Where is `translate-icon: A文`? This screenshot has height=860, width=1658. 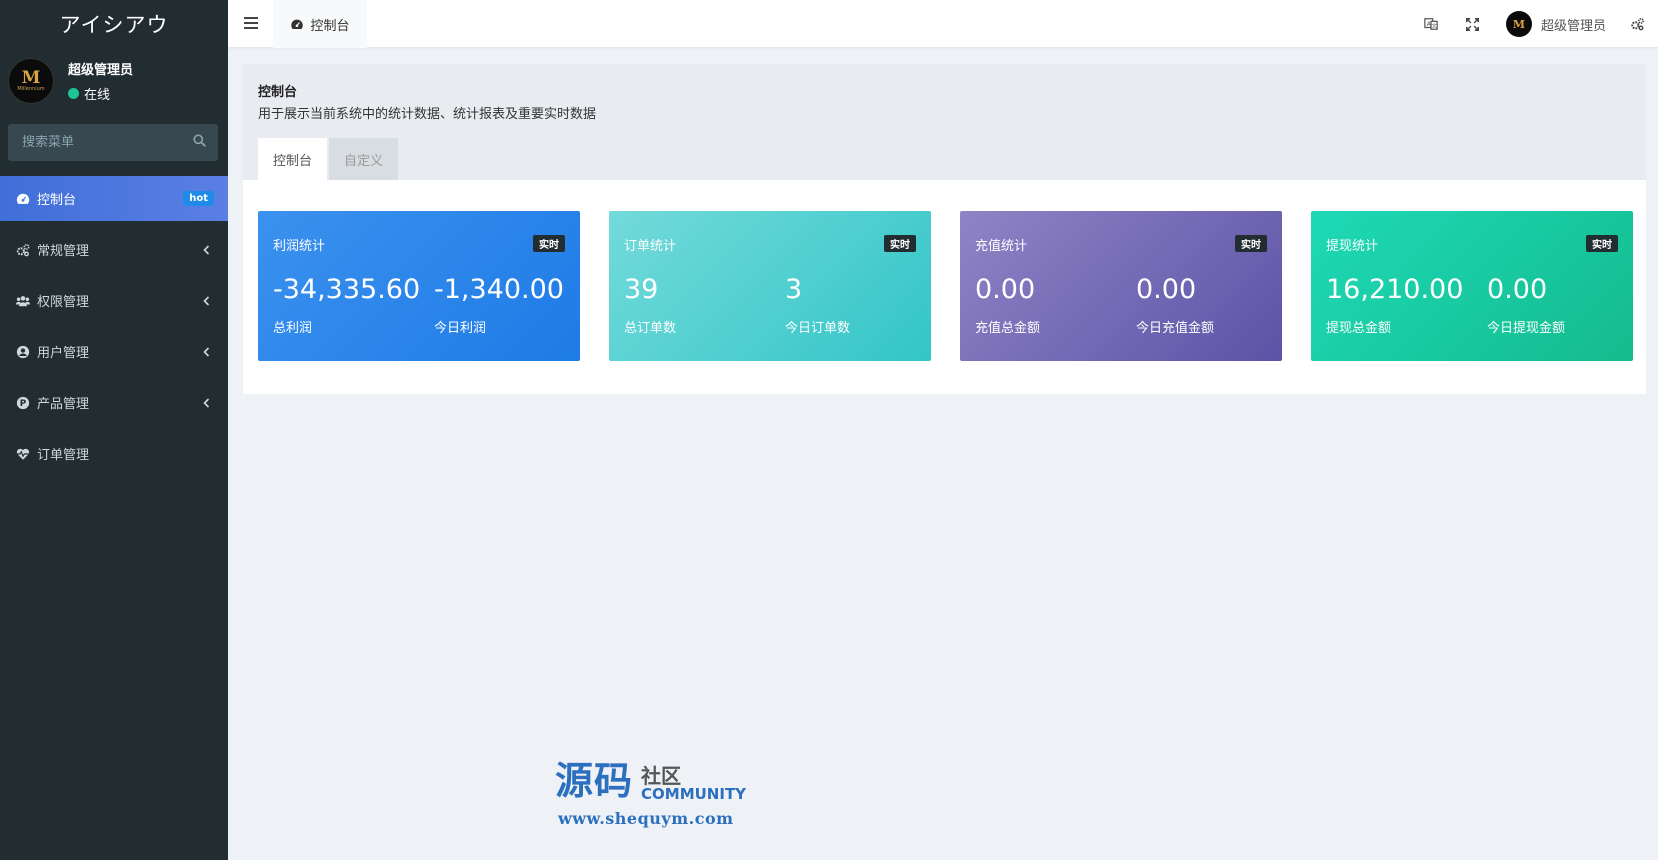 translate-icon: A文 is located at coordinates (1431, 24).